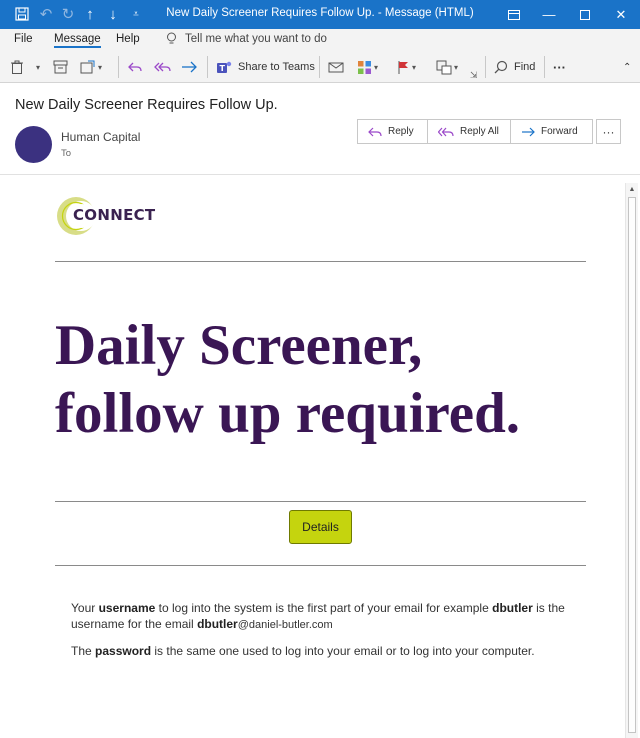 This screenshot has height=738, width=640. I want to click on undo-button, so click(135, 67).